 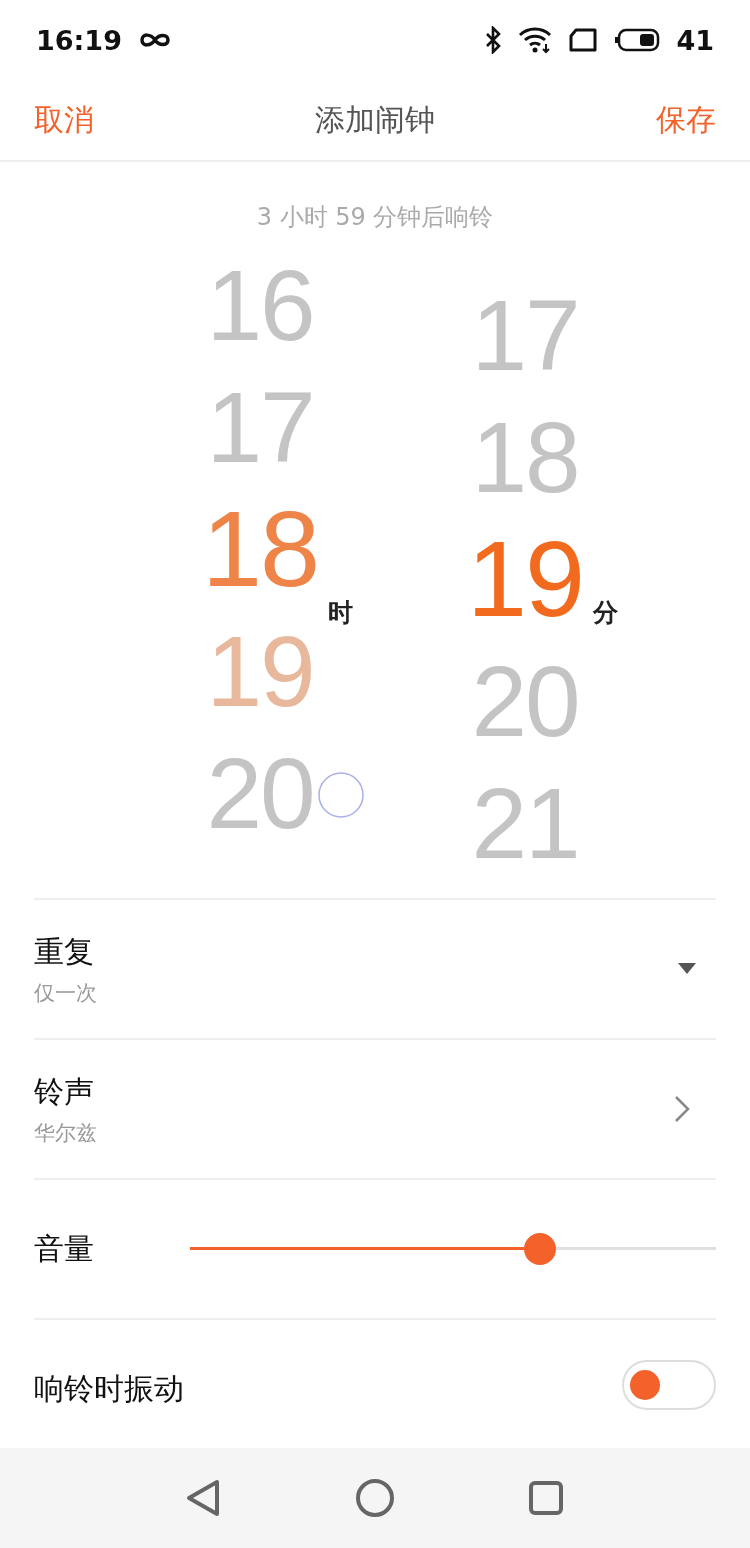 I want to click on slider-thumb, so click(x=539, y=1249).